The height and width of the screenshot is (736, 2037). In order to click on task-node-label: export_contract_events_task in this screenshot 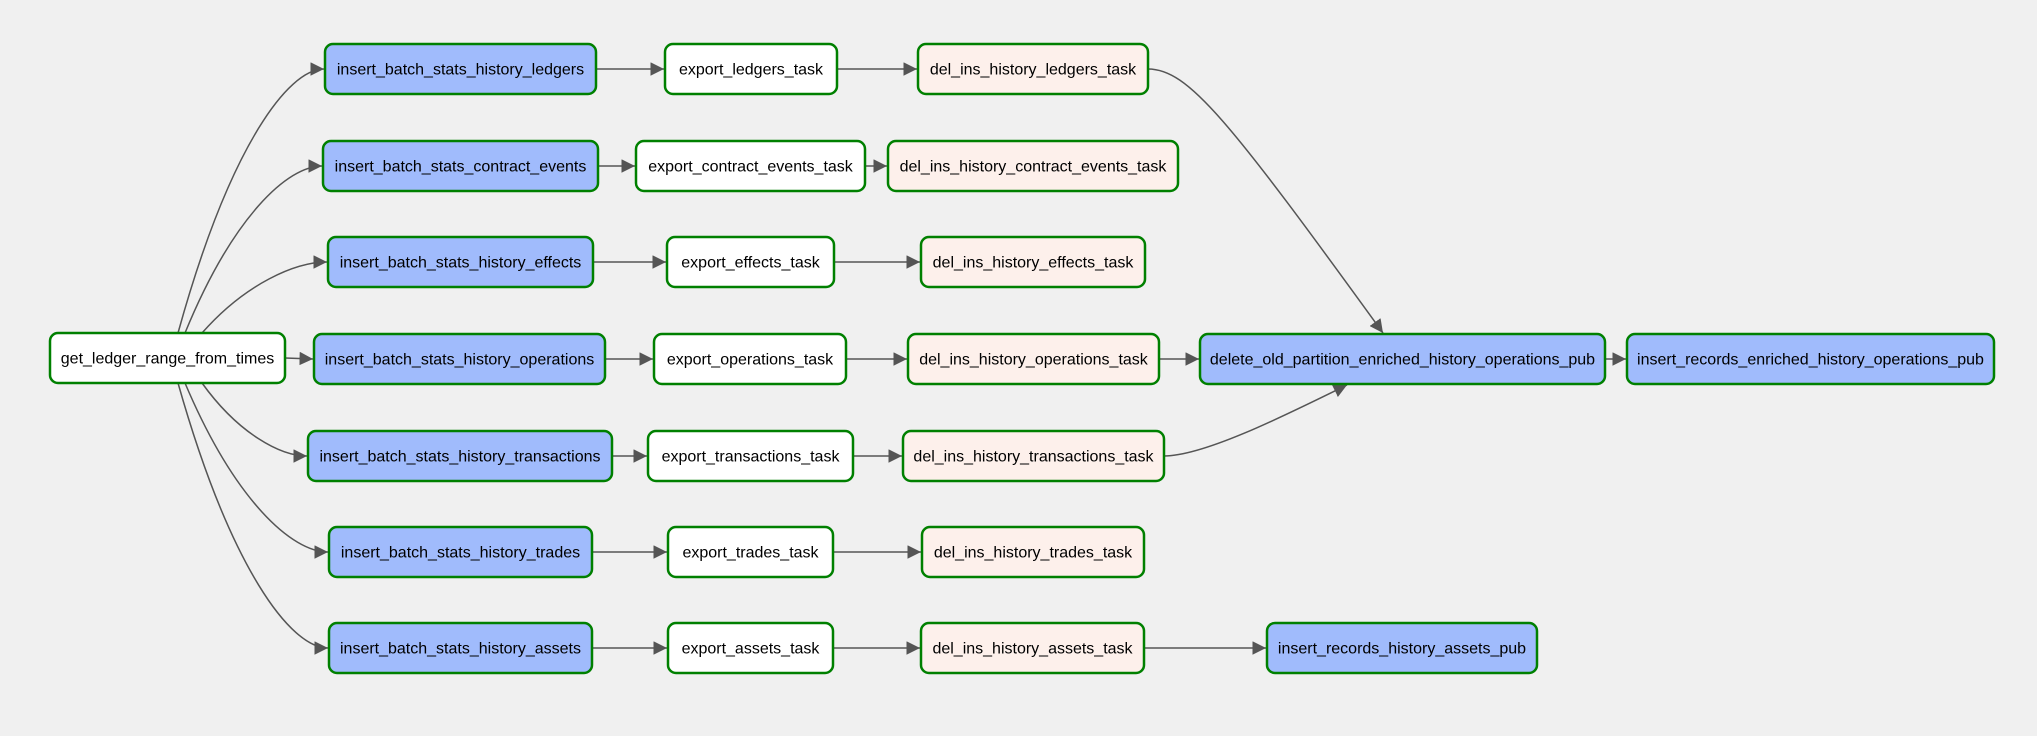, I will do `click(751, 167)`.